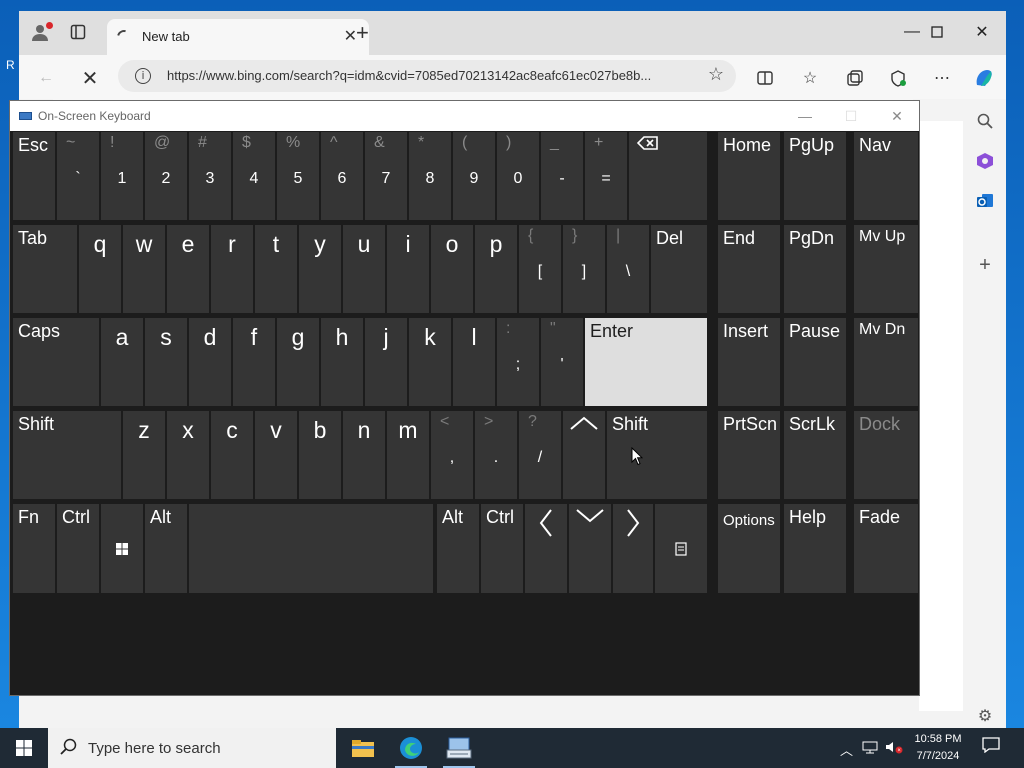 The width and height of the screenshot is (1024, 768). What do you see at coordinates (815, 269) in the screenshot?
I see `pgdn-key: PgDn` at bounding box center [815, 269].